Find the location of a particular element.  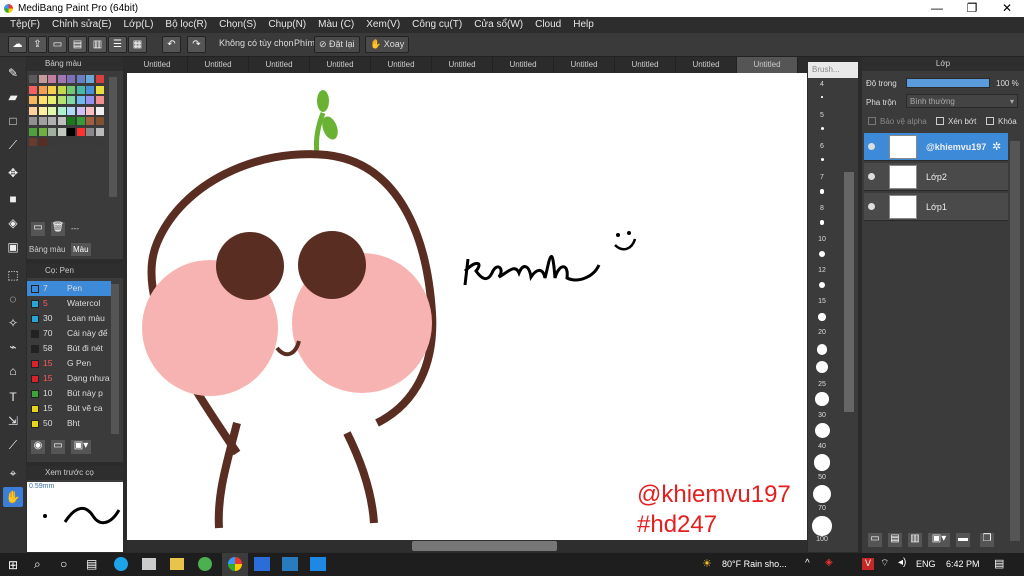

message-icon: ▤ is located at coordinates (77, 44).